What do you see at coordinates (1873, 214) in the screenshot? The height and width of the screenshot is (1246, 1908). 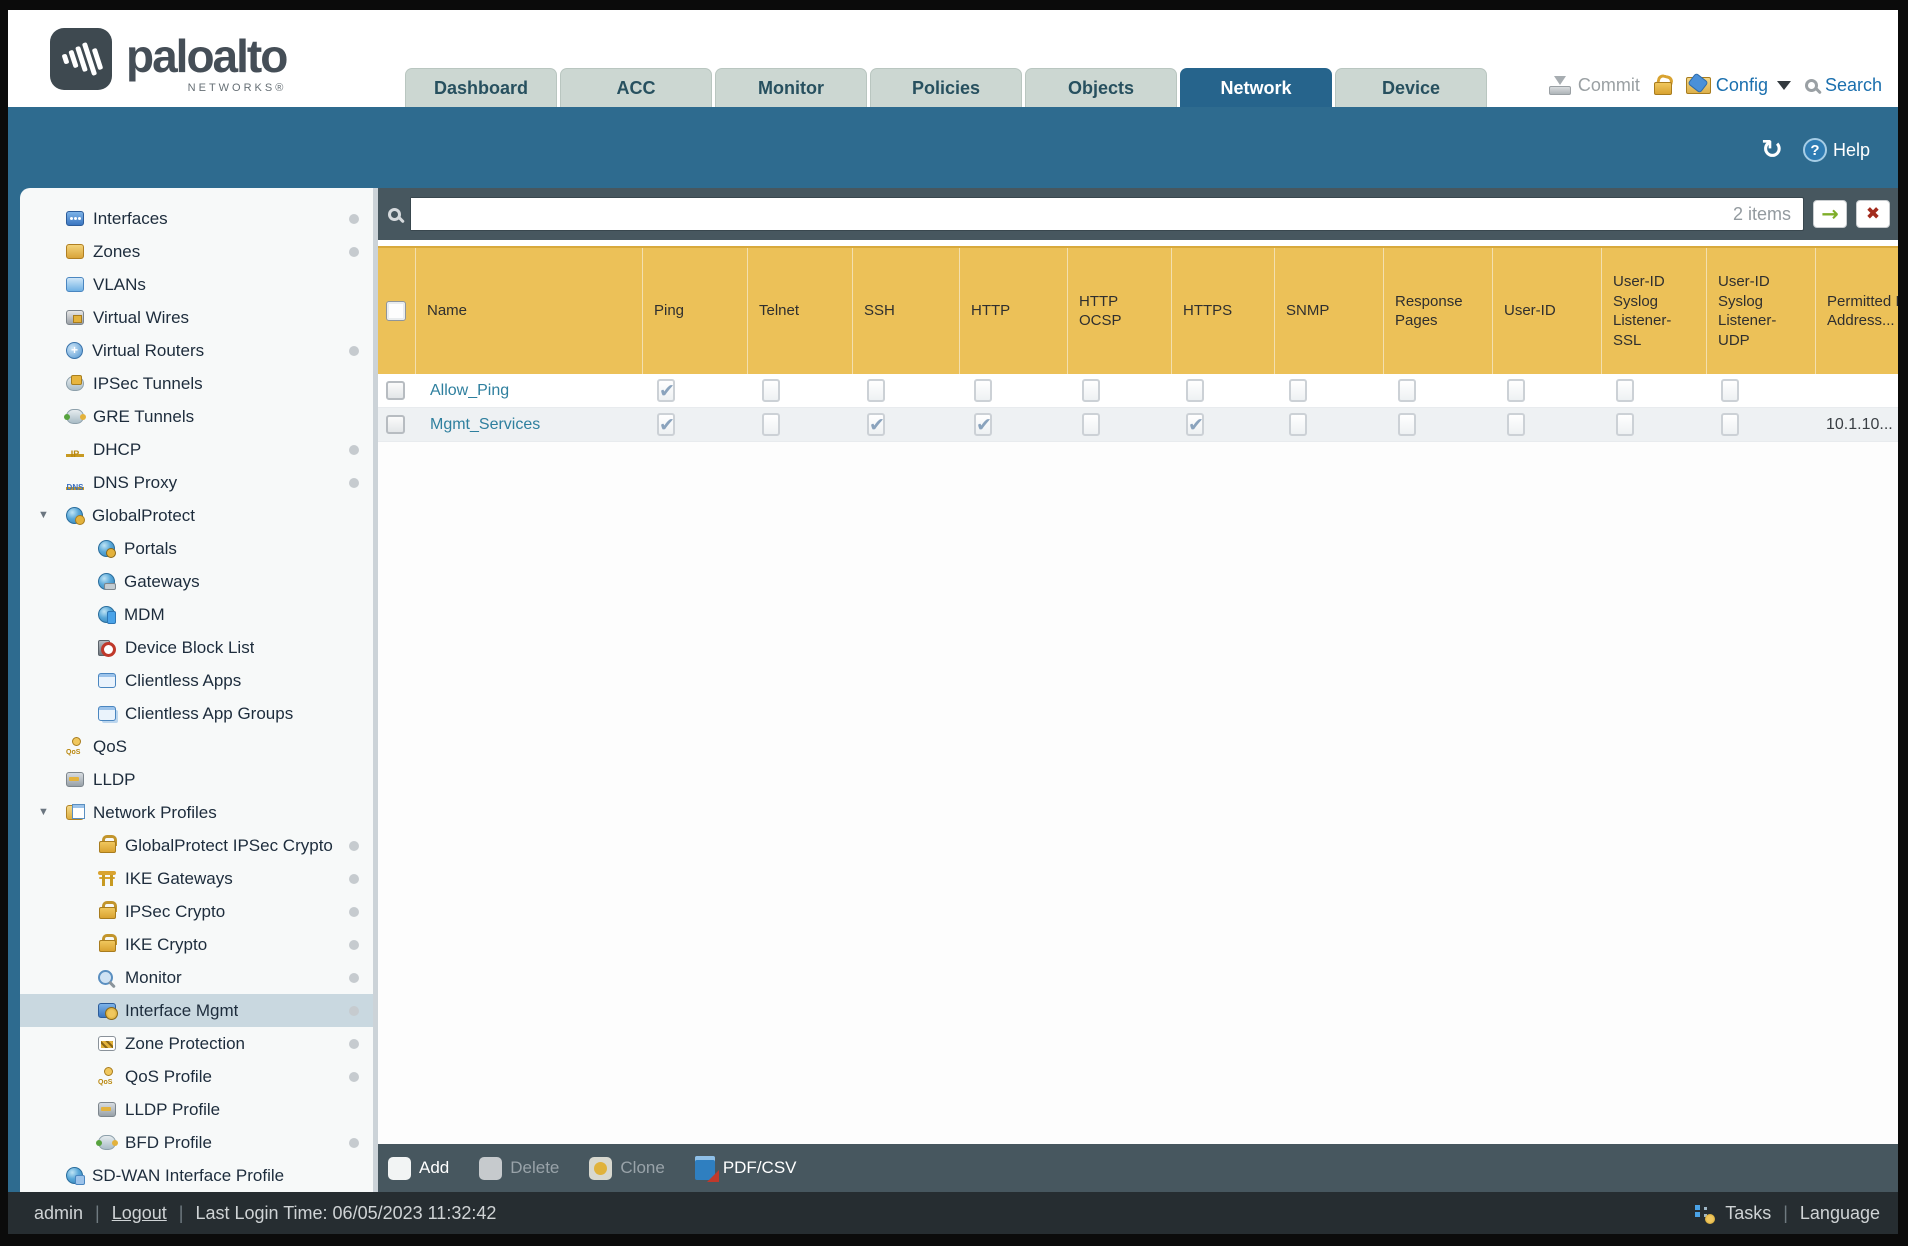 I see `clear-filter-button: ✖` at bounding box center [1873, 214].